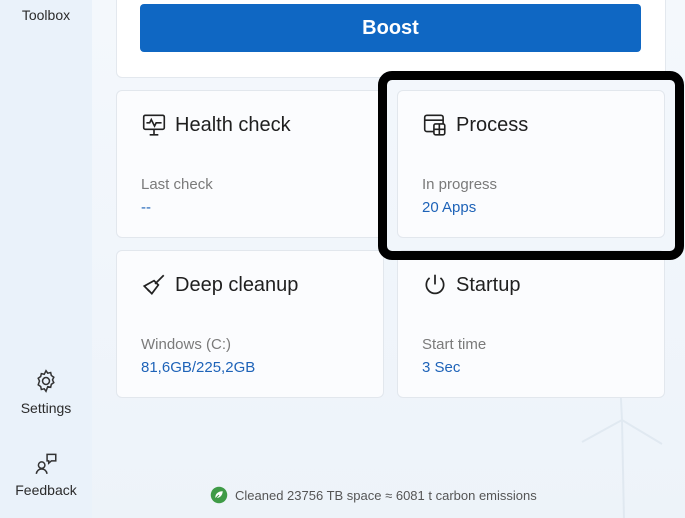  I want to click on tile-header: Process, so click(475, 125).